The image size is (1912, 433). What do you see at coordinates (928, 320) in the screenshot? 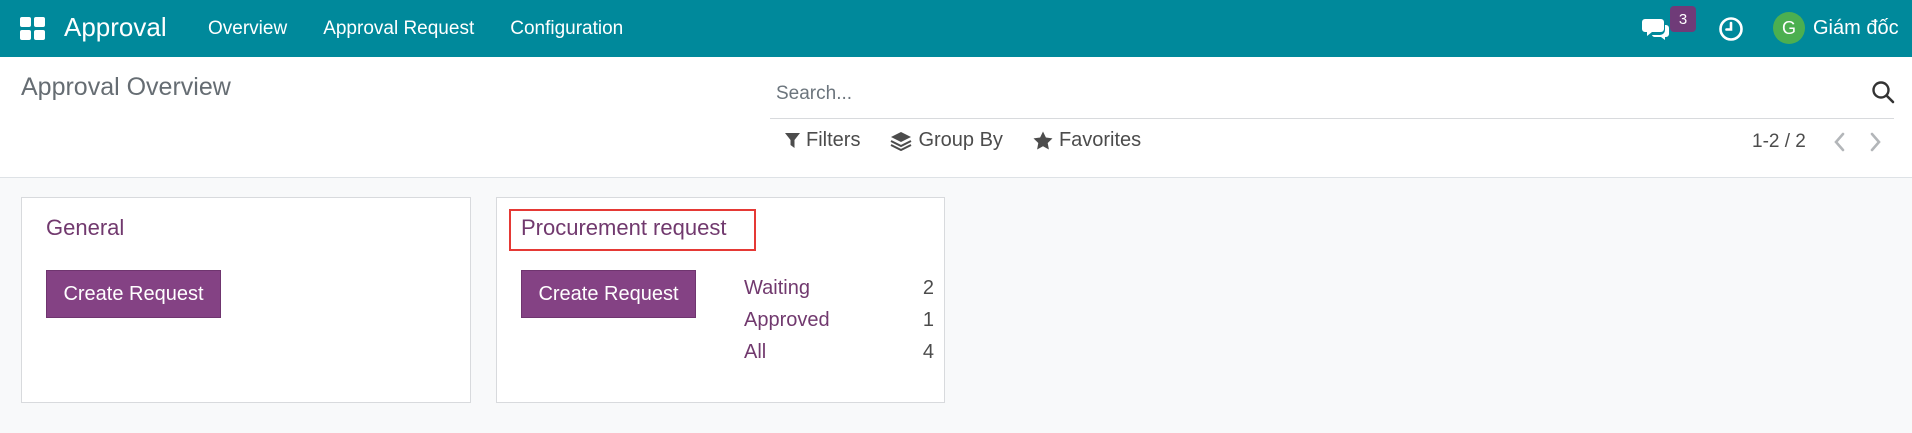
I see `stat-value: 1` at bounding box center [928, 320].